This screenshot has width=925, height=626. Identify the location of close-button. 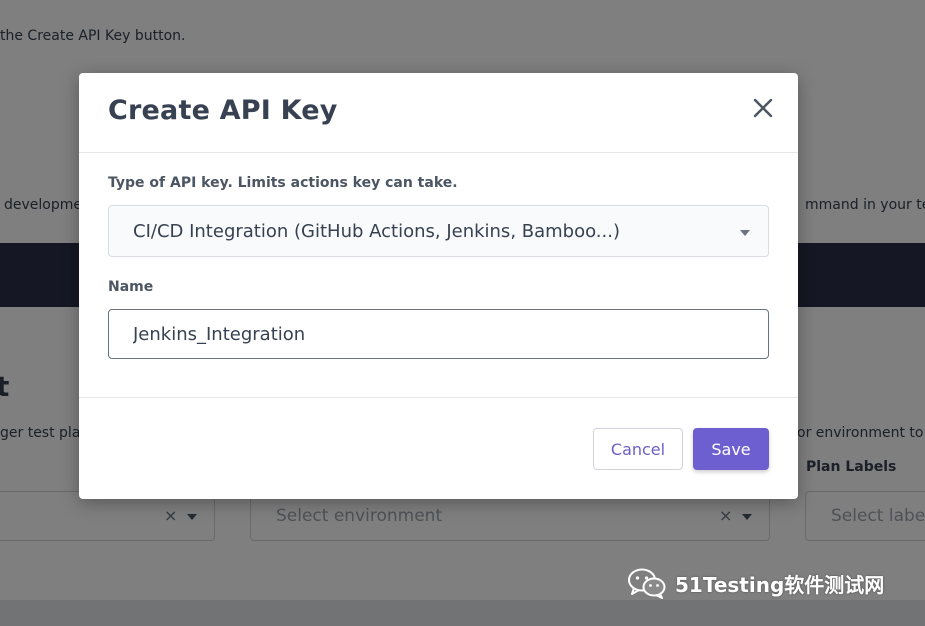
(763, 108).